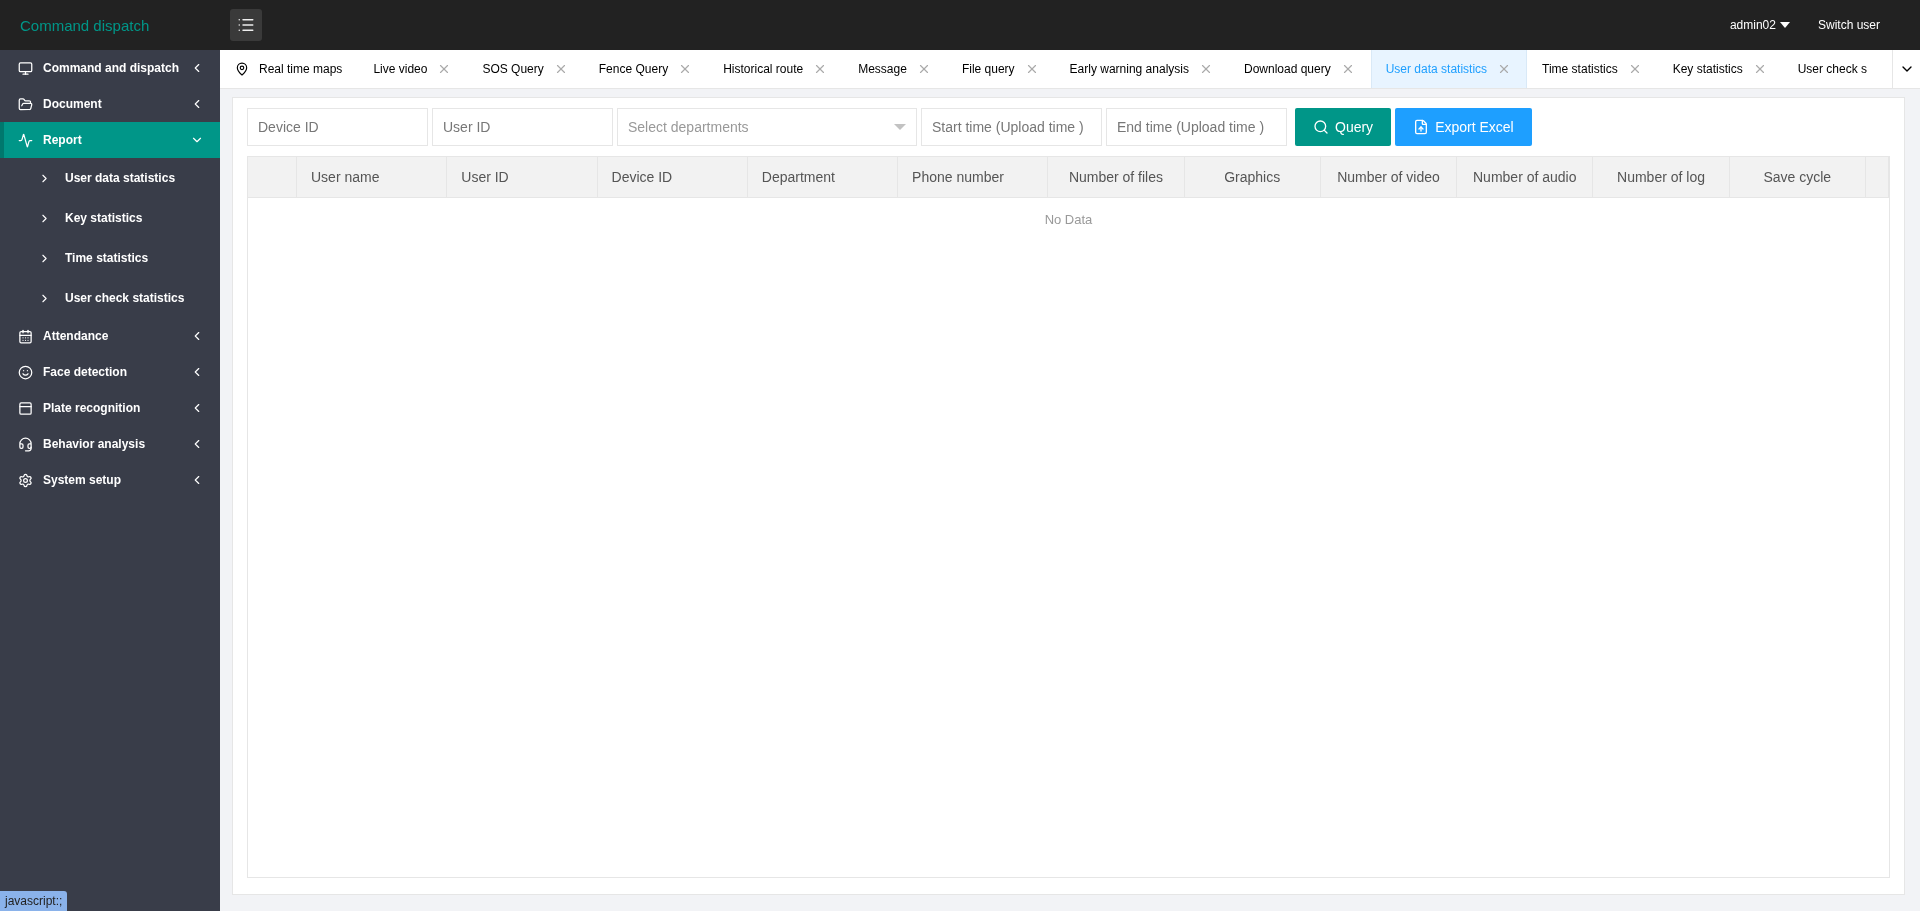  What do you see at coordinates (1389, 177) in the screenshot?
I see `column-header: Number of video` at bounding box center [1389, 177].